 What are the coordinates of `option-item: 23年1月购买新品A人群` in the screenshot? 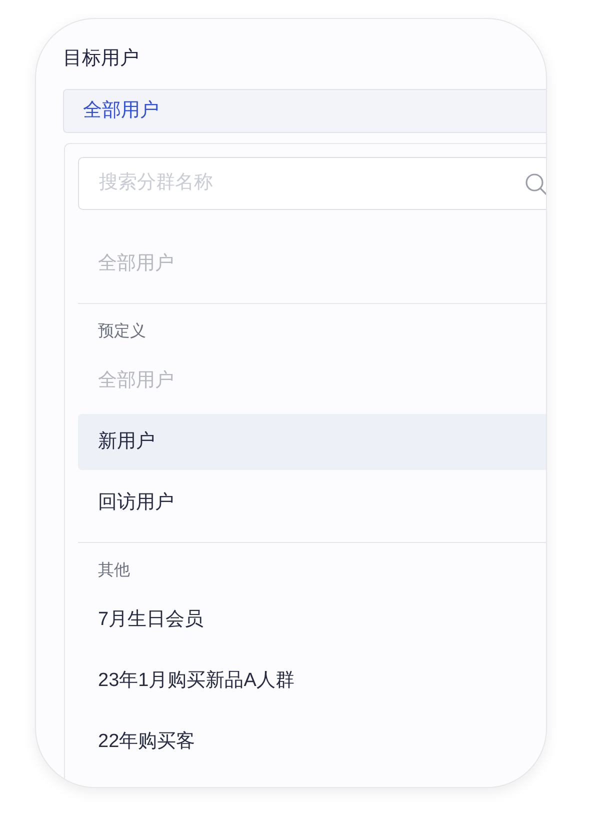 It's located at (312, 681).